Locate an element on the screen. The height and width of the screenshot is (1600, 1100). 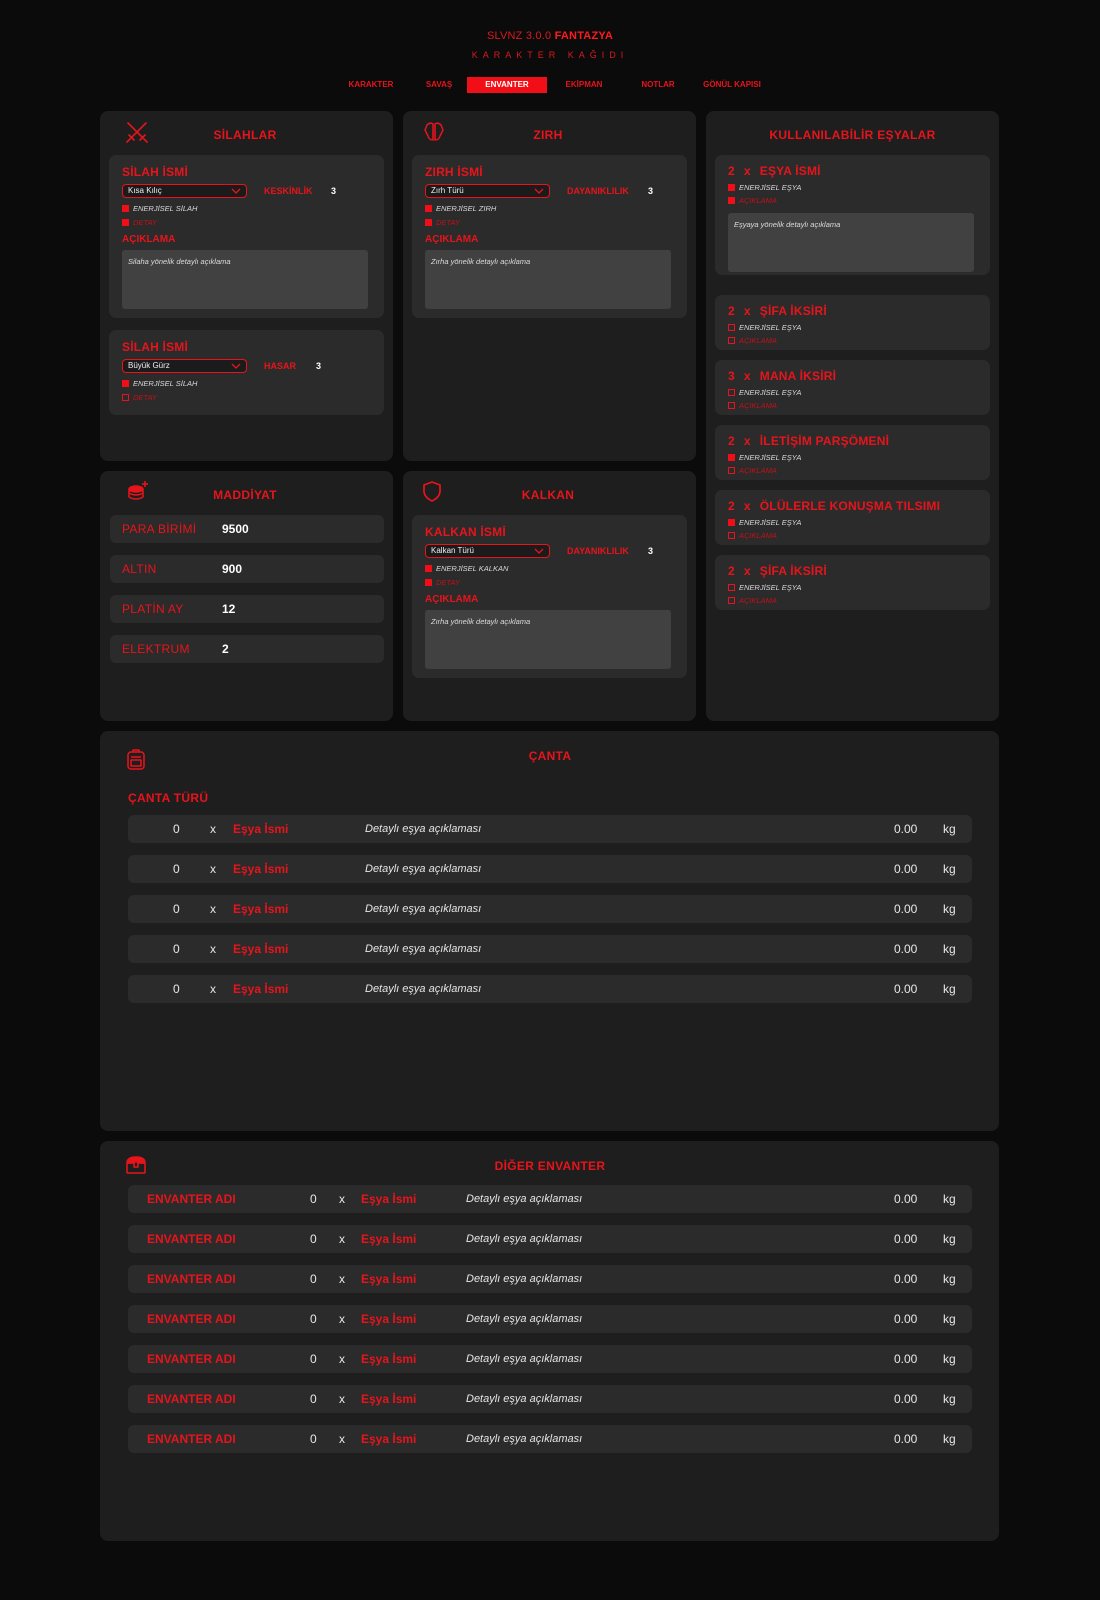
weapon-description-textarea: Silaha yönelik detaylı açıklama is located at coordinates (245, 279).